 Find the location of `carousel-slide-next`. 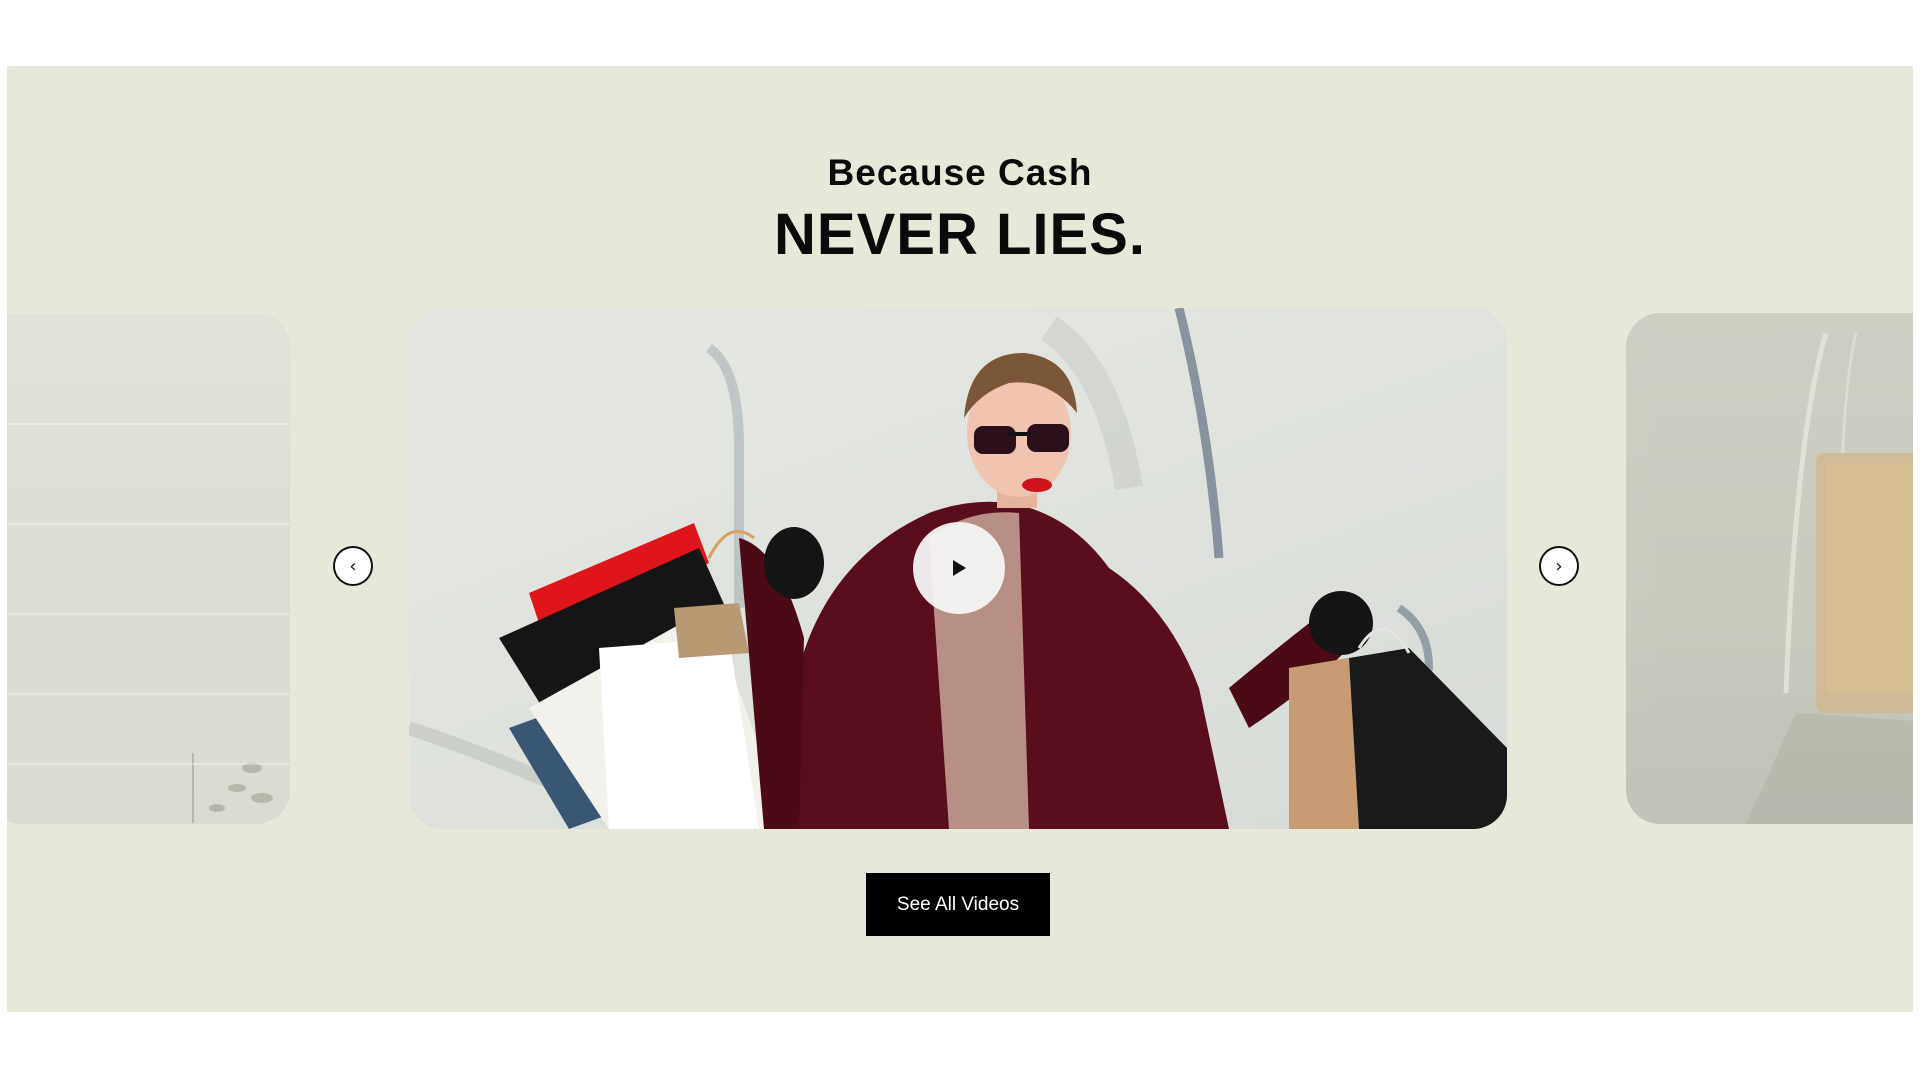

carousel-slide-next is located at coordinates (1769, 568).